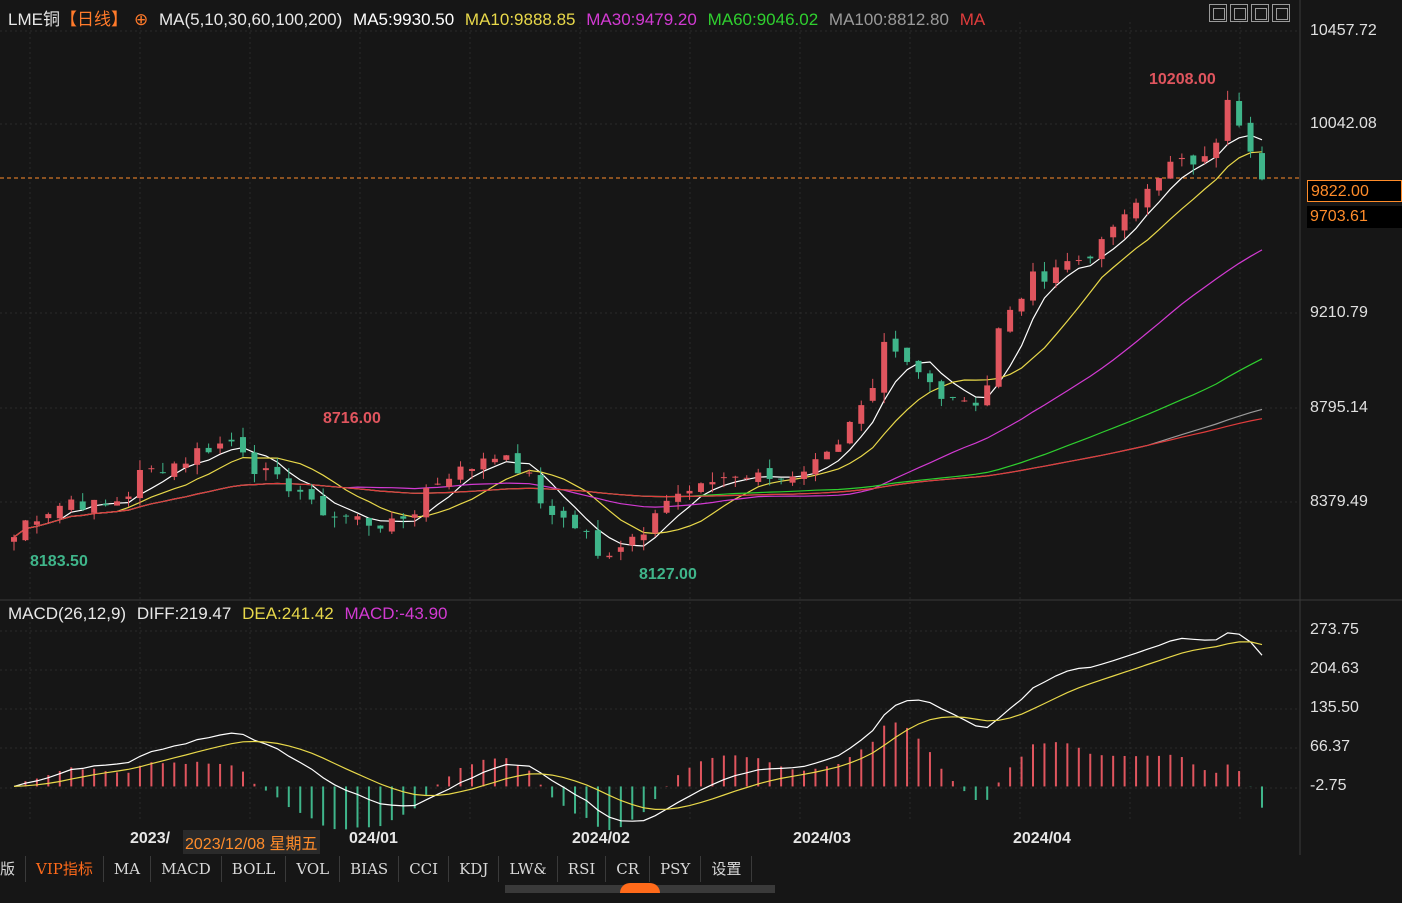 This screenshot has height=903, width=1402. Describe the element at coordinates (727, 869) in the screenshot. I see `tab-settings: 设置` at that location.